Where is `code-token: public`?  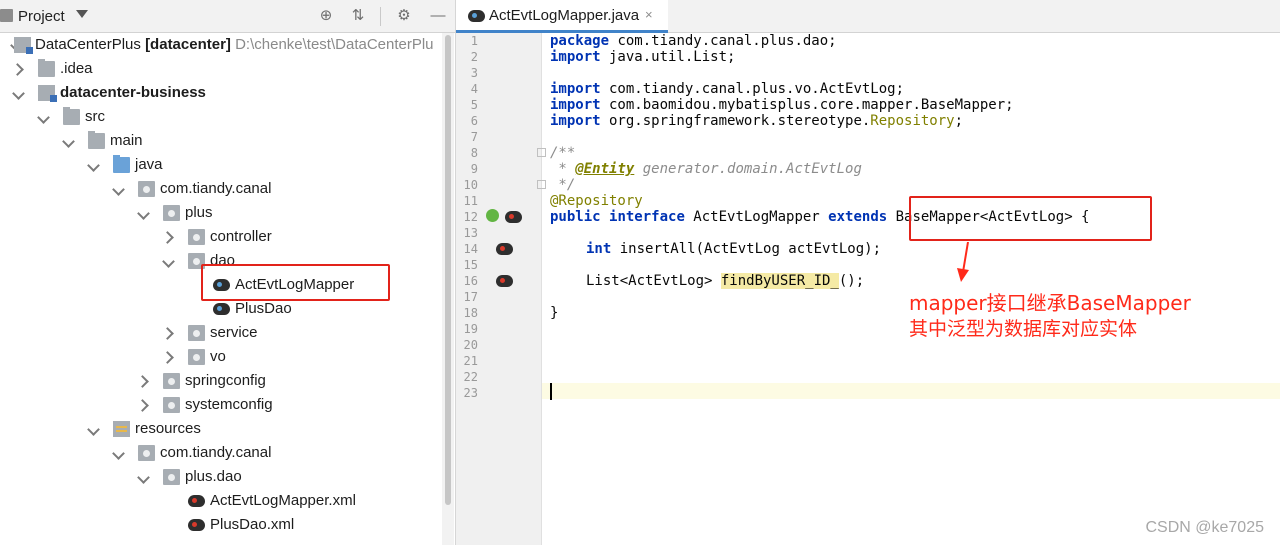 code-token: public is located at coordinates (575, 217).